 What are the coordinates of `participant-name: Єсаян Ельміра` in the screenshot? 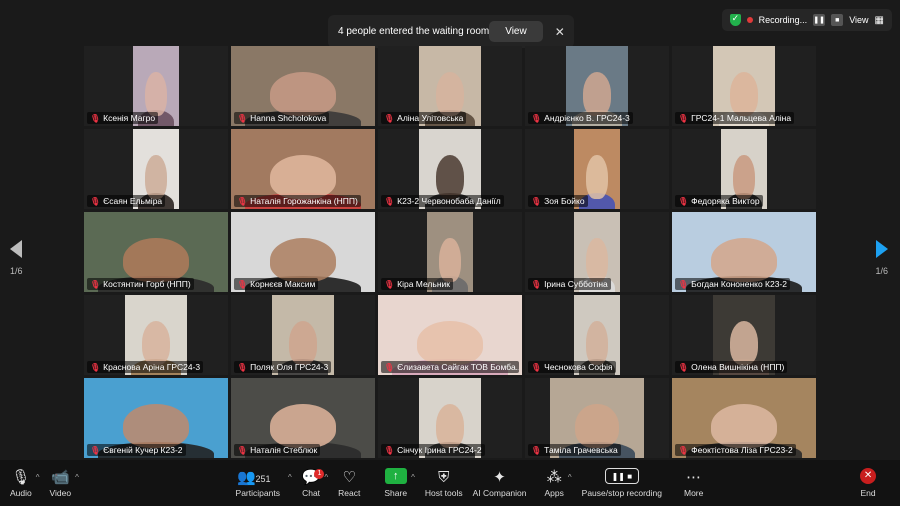 It's located at (133, 201).